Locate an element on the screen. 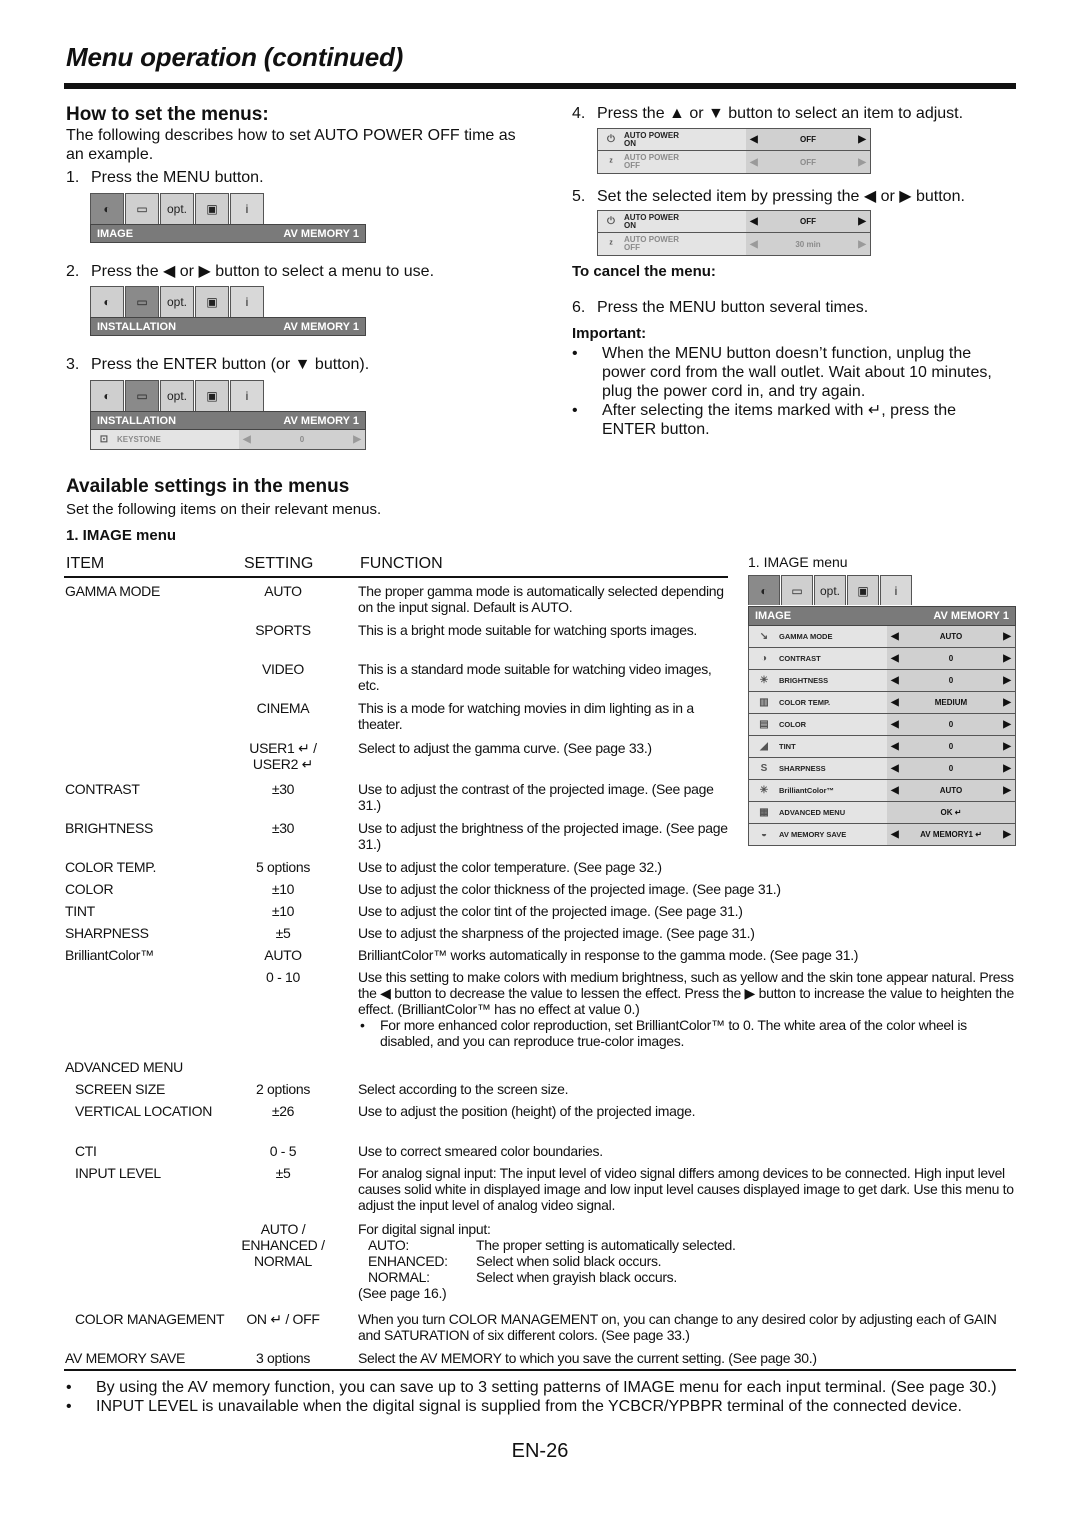 Image resolution: width=1080 pixels, height=1527 pixels. osd-title-bar: INSTALLATION AV MEMORY 1 is located at coordinates (228, 420).